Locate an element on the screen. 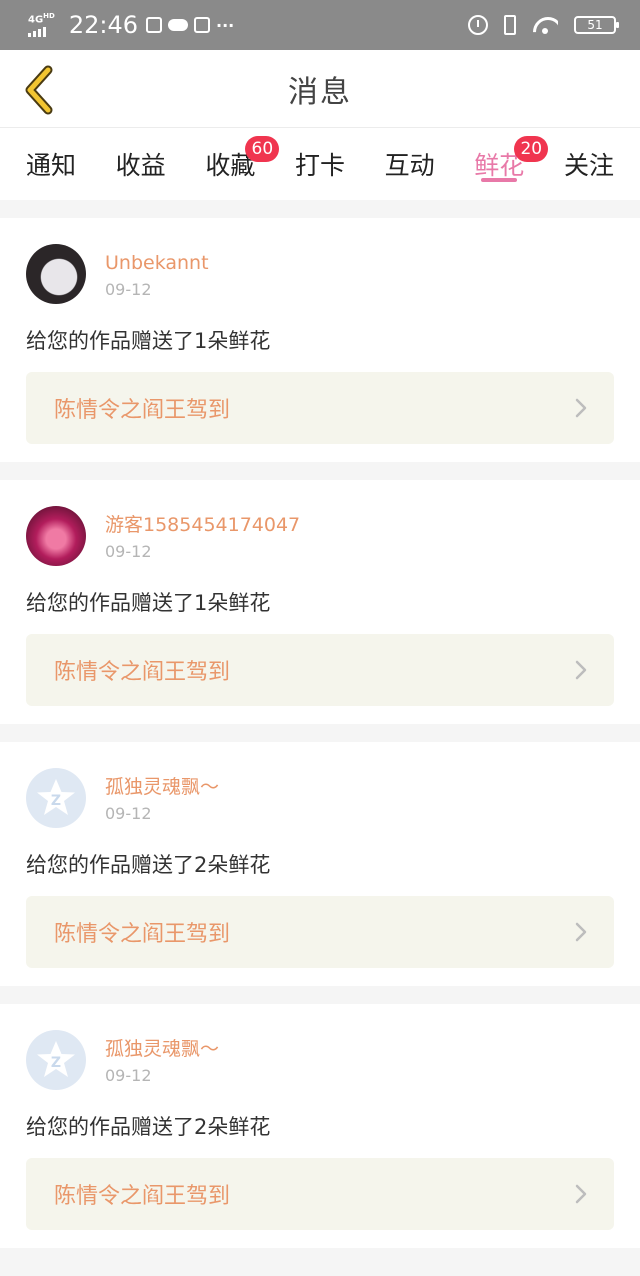  status-right: 51 is located at coordinates (543, 25).